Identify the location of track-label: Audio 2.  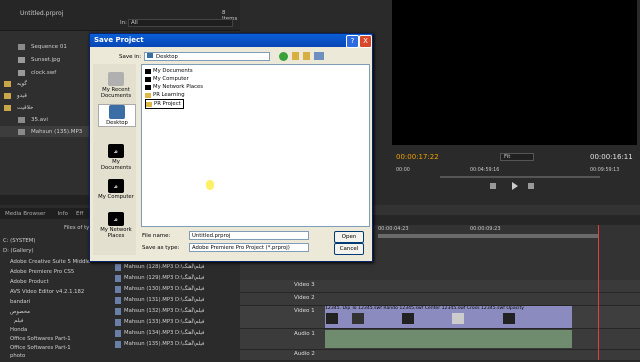
(304, 354).